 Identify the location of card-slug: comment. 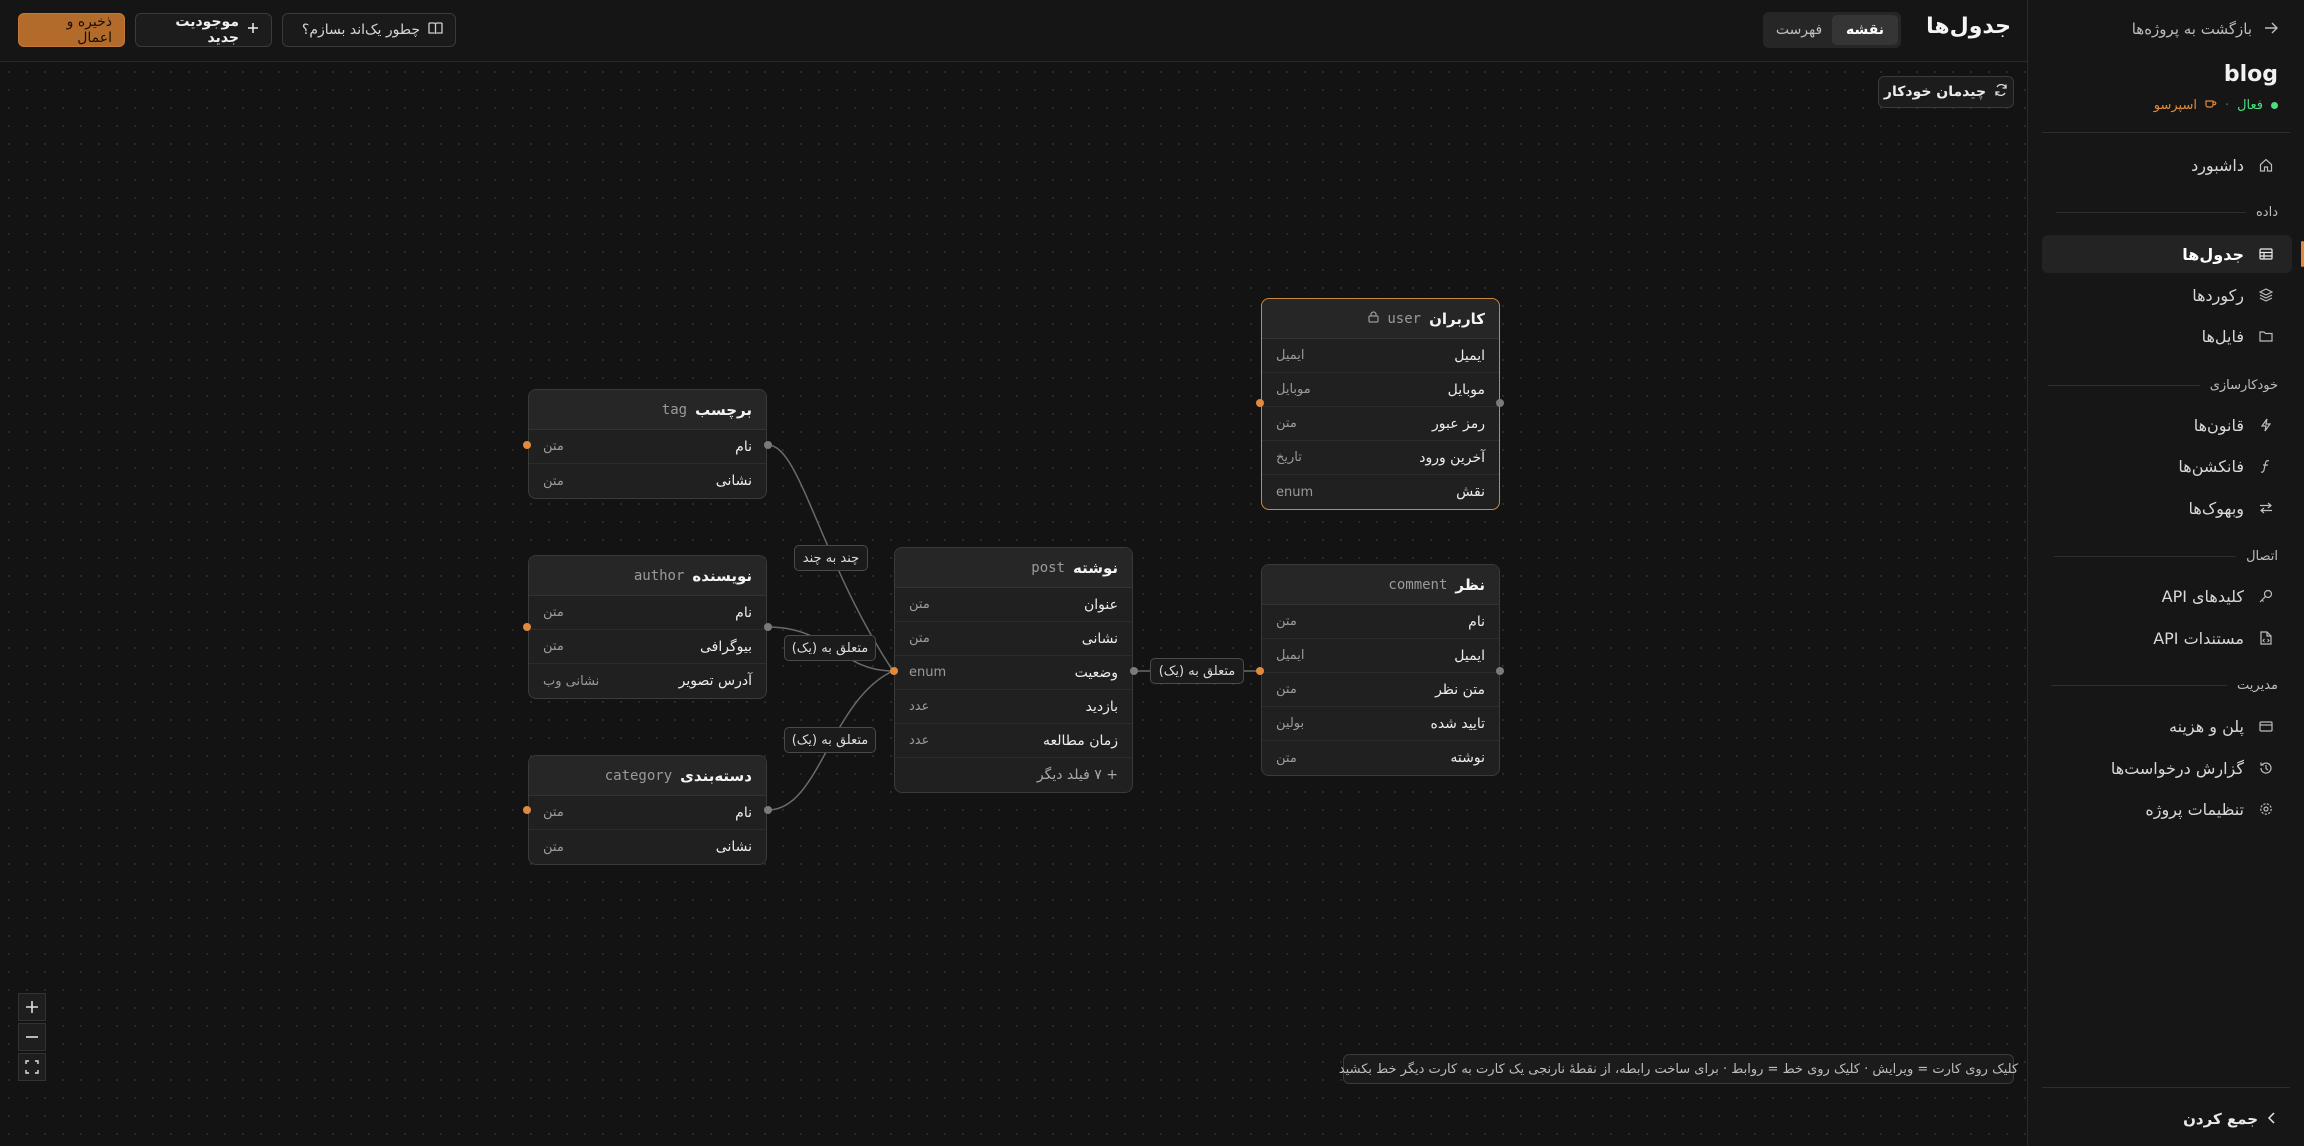
(1418, 584).